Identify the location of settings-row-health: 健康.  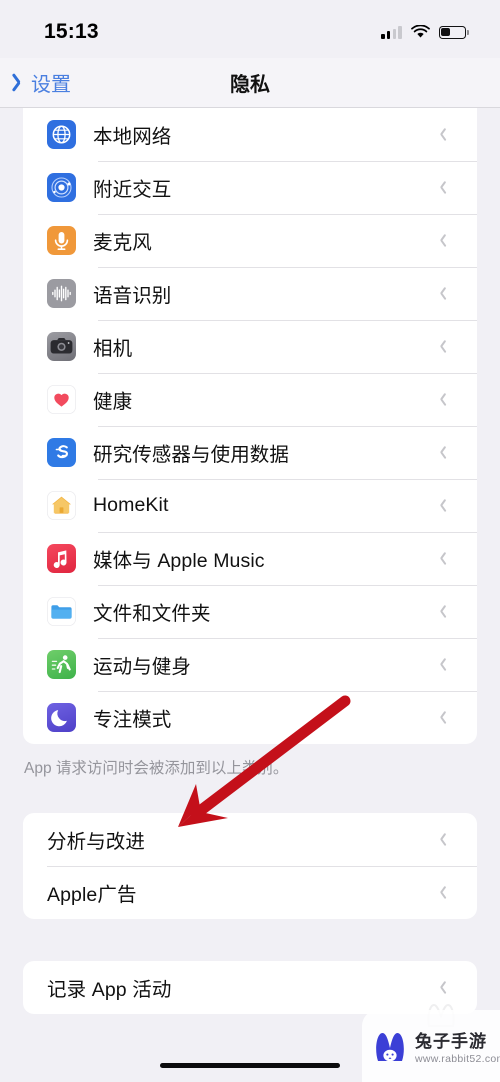
(250, 399).